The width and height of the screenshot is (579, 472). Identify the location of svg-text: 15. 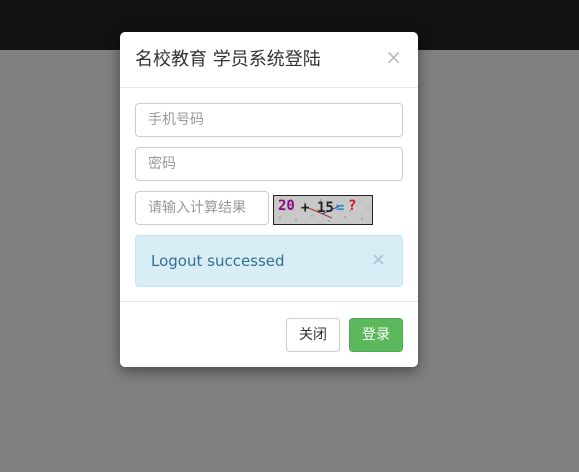
(325, 208).